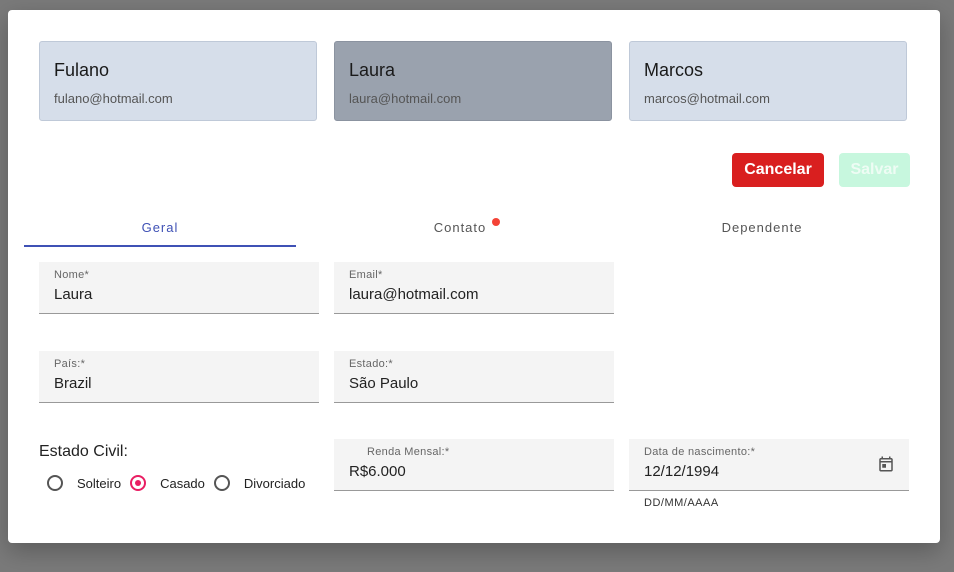 Image resolution: width=954 pixels, height=572 pixels. I want to click on person-card-name: Laura, so click(372, 70).